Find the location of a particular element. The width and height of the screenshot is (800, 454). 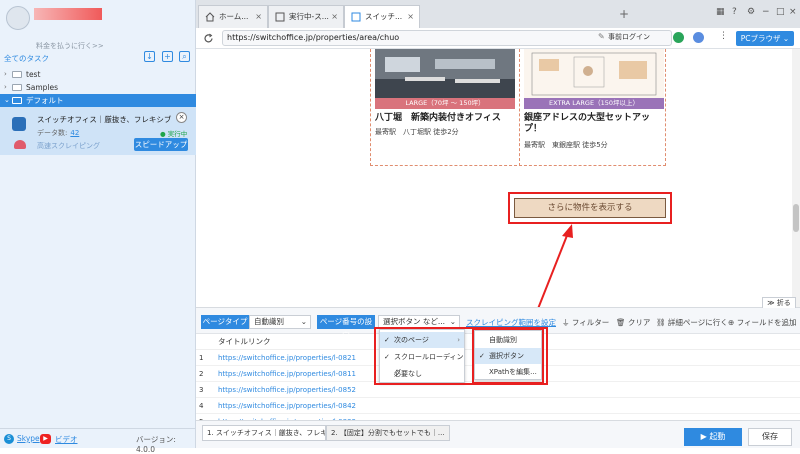

tasks-header: 全てのタスク ↓ + ⌕ is located at coordinates (98, 57).